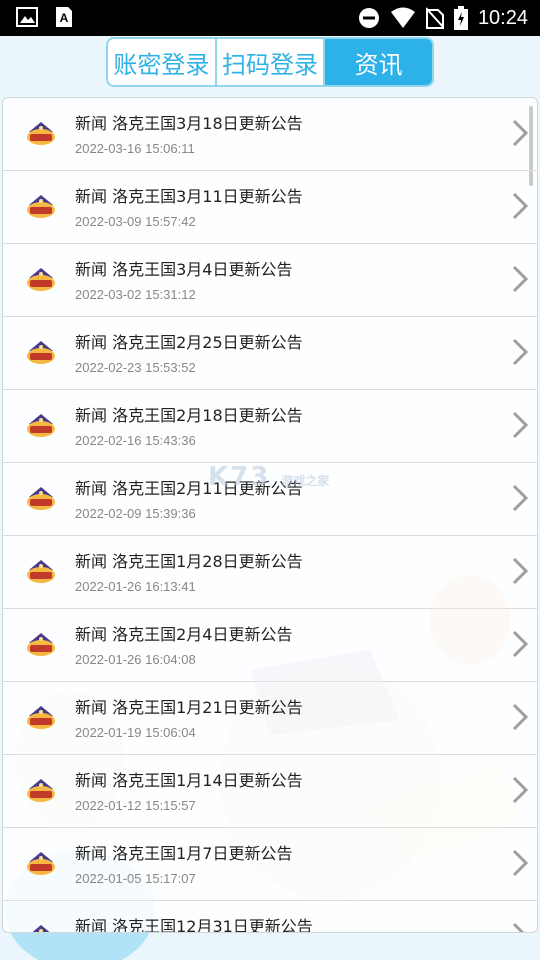 The width and height of the screenshot is (540, 960). I want to click on svg-text: A, so click(64, 18).